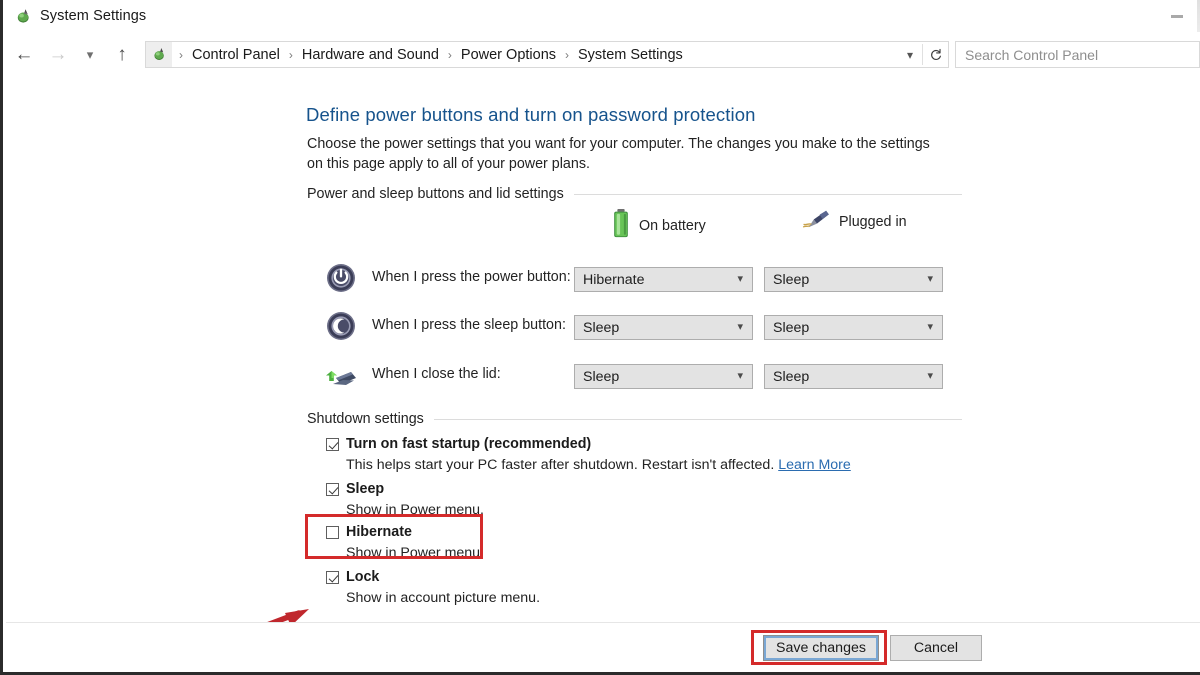 The image size is (1200, 675). I want to click on cancel-button: Cancel, so click(936, 648).